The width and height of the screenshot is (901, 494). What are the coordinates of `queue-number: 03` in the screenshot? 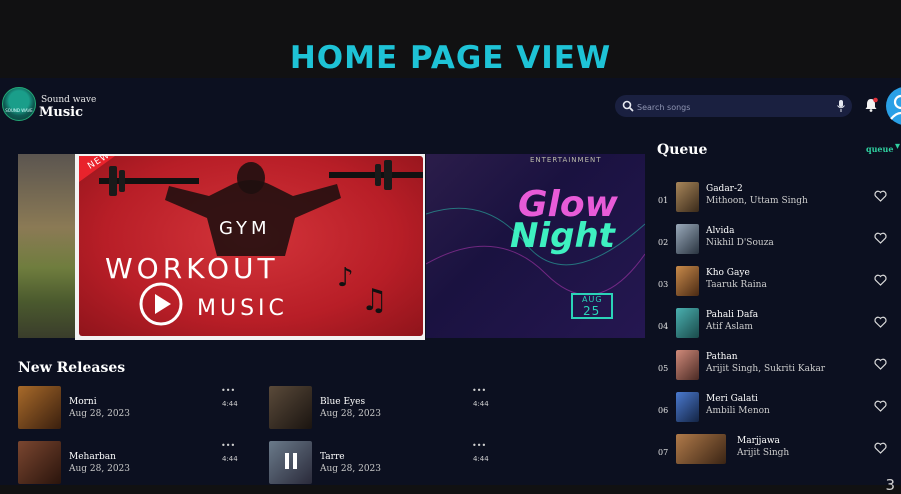 It's located at (663, 284).